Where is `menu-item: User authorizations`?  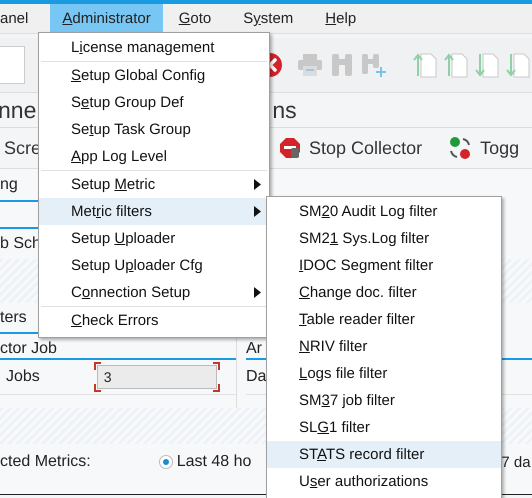 menu-item: User authorizations is located at coordinates (384, 481).